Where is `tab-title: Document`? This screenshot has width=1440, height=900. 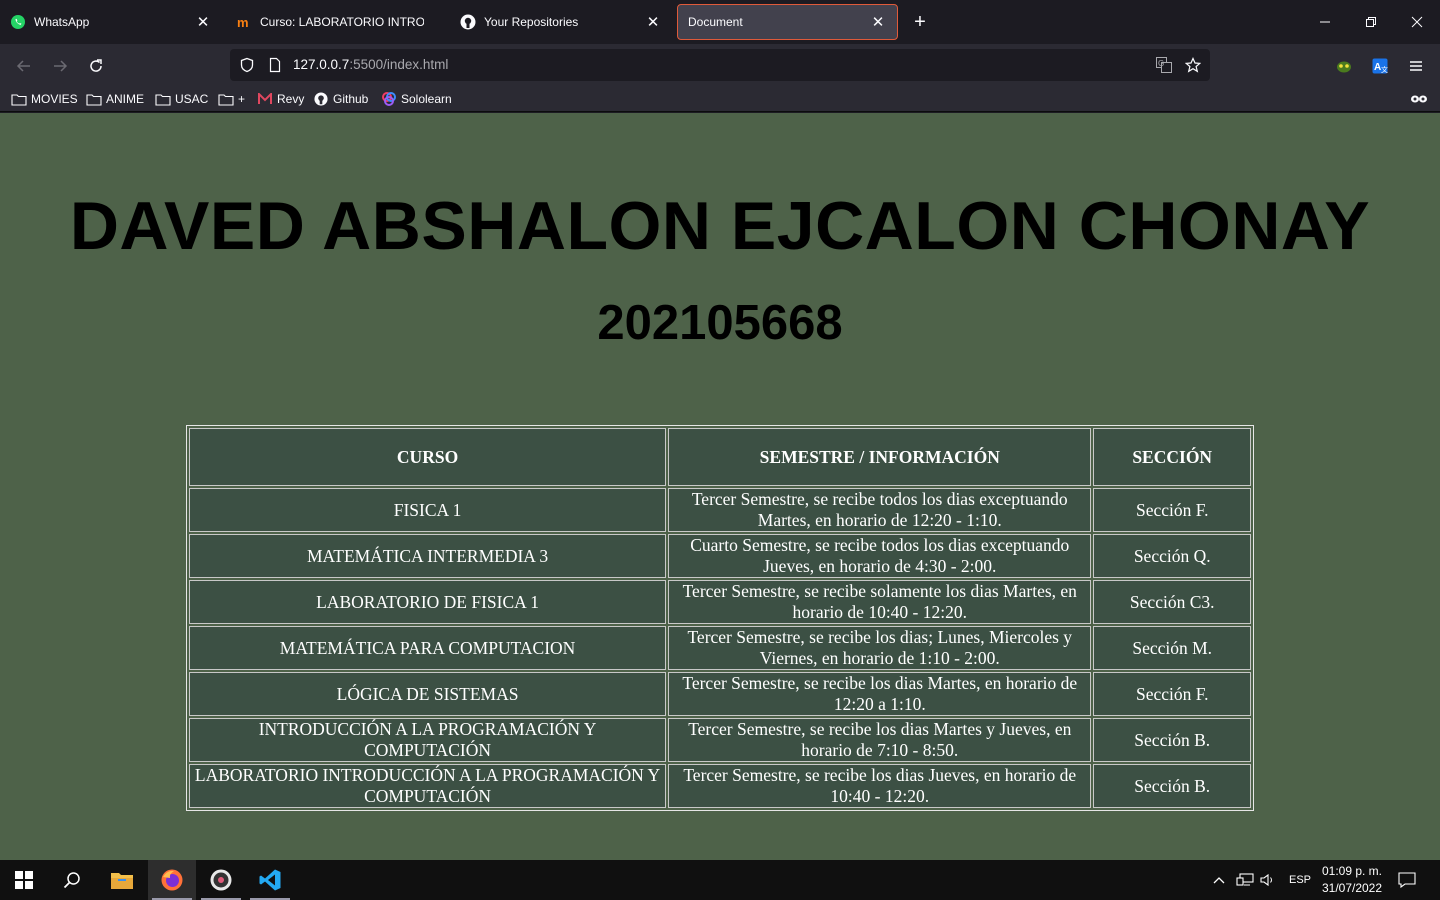
tab-title: Document is located at coordinates (715, 22).